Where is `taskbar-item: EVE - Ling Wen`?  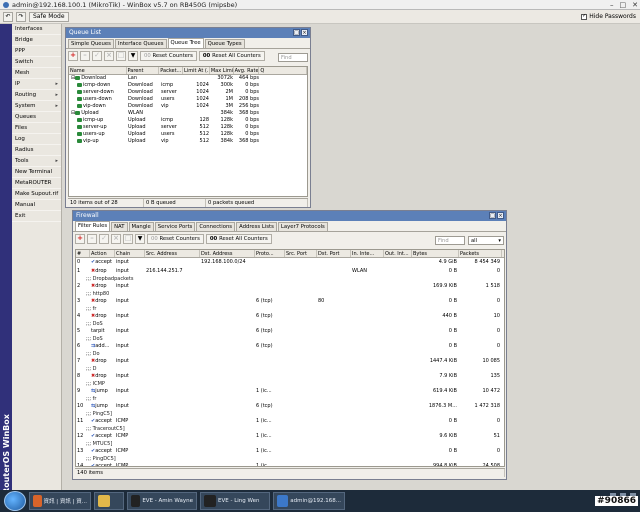 taskbar-item: EVE - Ling Wen is located at coordinates (235, 501).